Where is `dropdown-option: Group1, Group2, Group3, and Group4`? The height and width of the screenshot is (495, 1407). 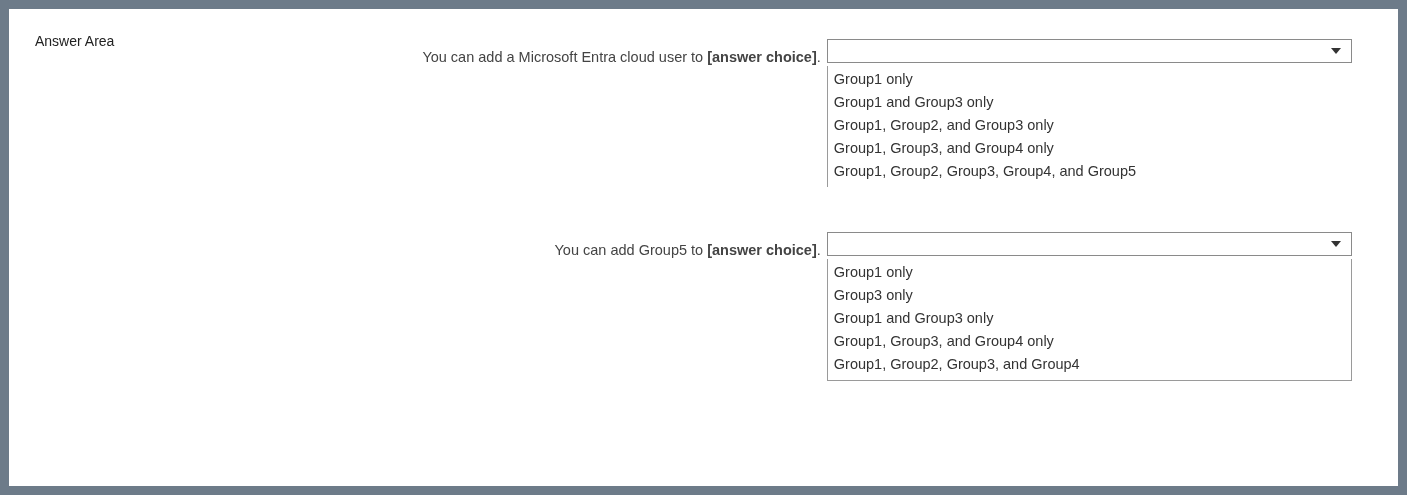 dropdown-option: Group1, Group2, Group3, and Group4 is located at coordinates (1089, 364).